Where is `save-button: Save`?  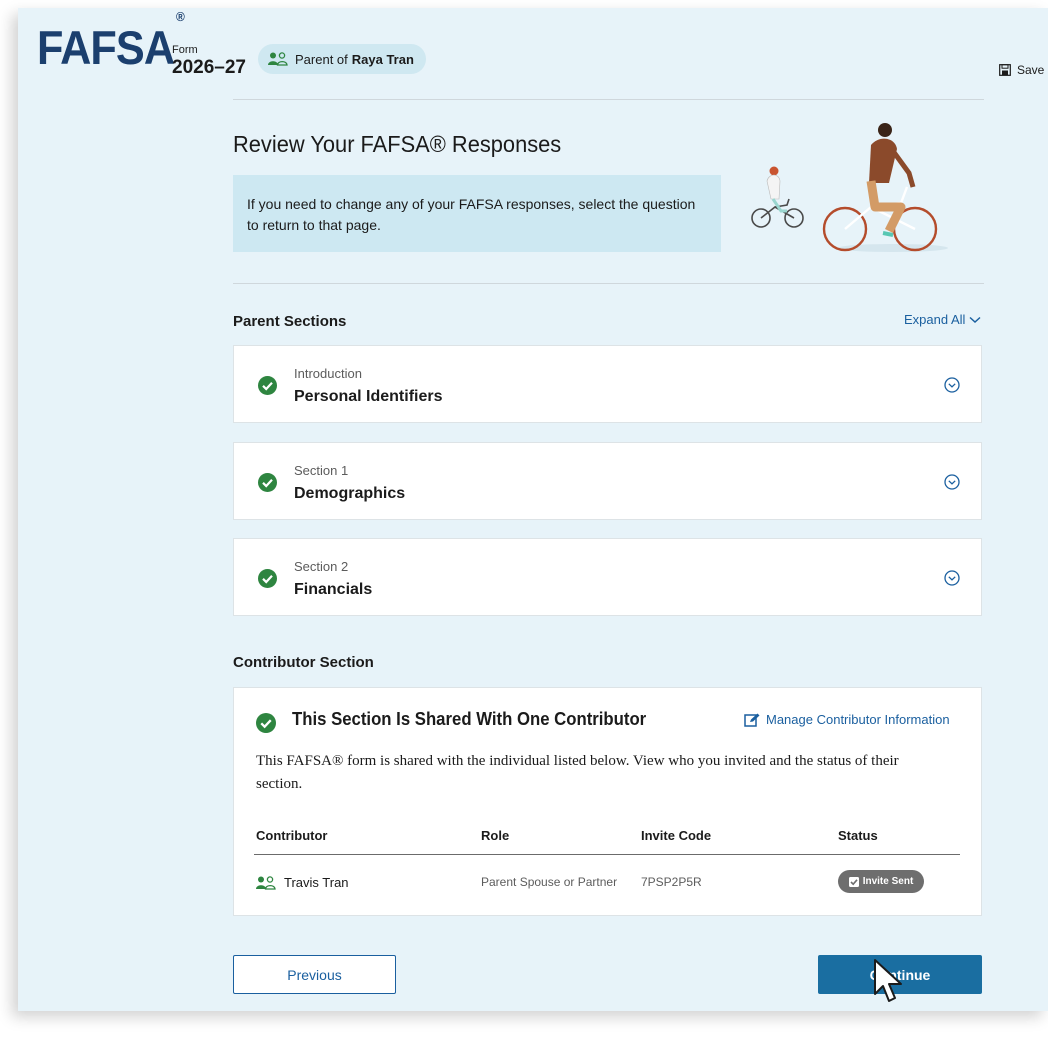
save-button: Save is located at coordinates (1021, 70).